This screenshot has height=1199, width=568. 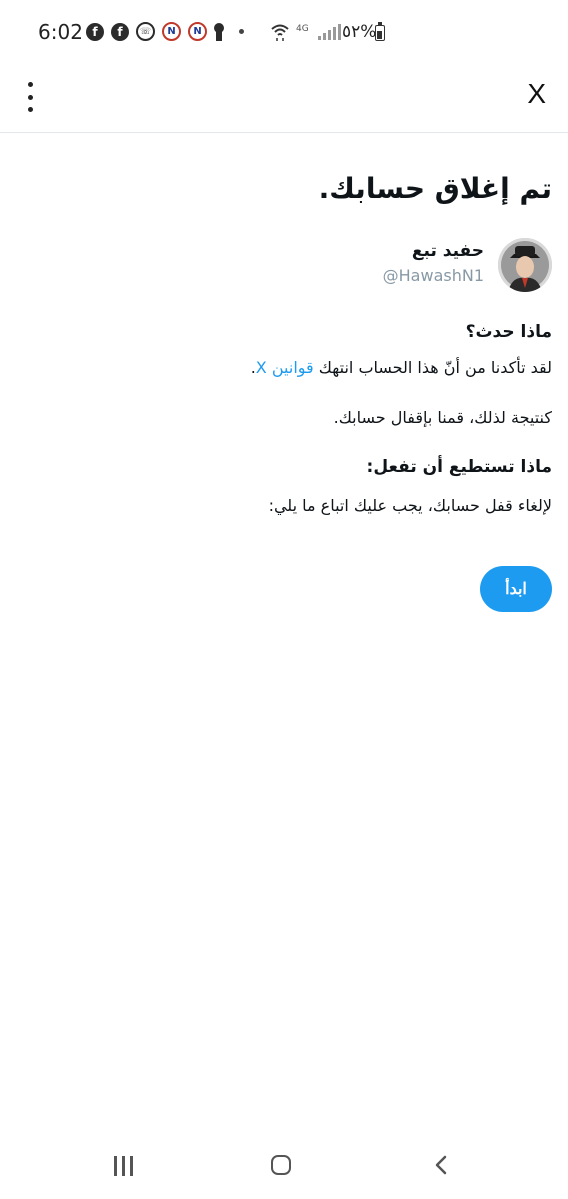 What do you see at coordinates (508, 332) in the screenshot?
I see `what-happened-heading: ماذا حدث؟` at bounding box center [508, 332].